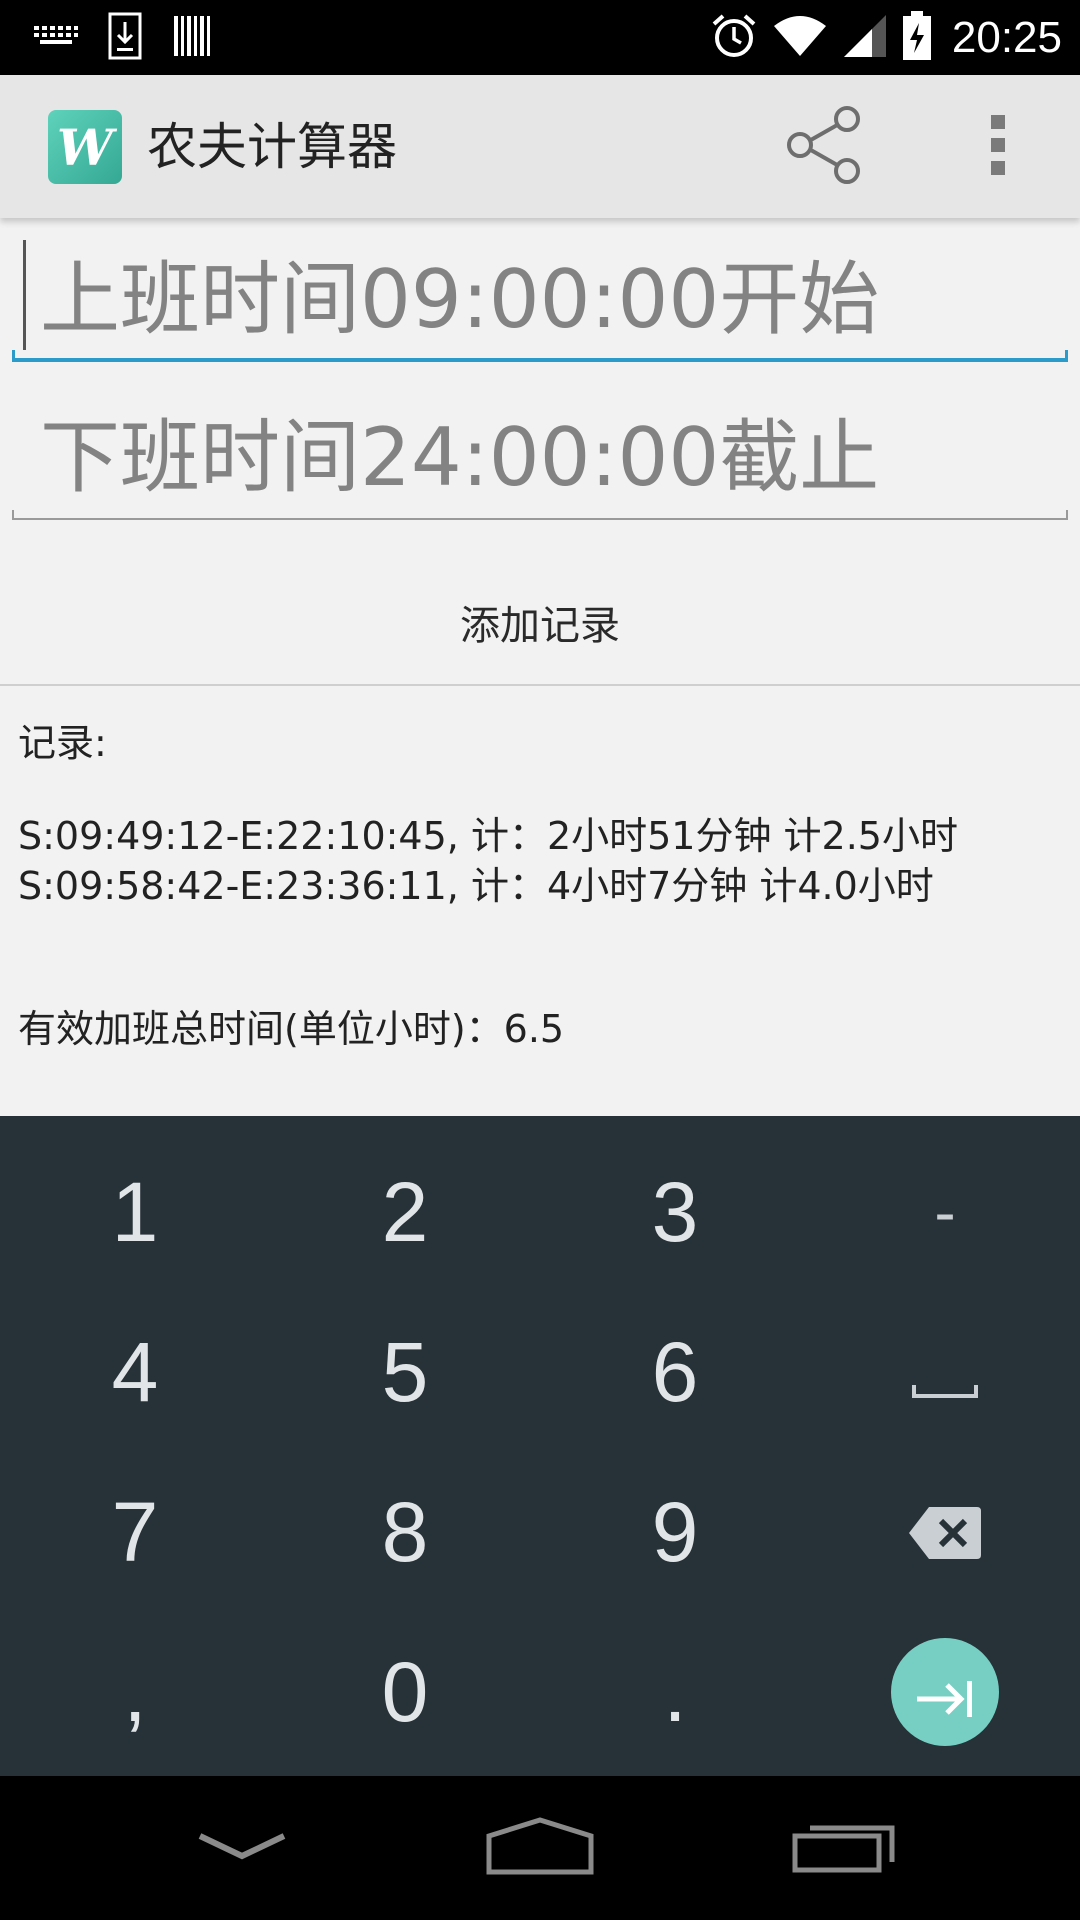  Describe the element at coordinates (405, 1692) in the screenshot. I see `key-0: 0` at that location.